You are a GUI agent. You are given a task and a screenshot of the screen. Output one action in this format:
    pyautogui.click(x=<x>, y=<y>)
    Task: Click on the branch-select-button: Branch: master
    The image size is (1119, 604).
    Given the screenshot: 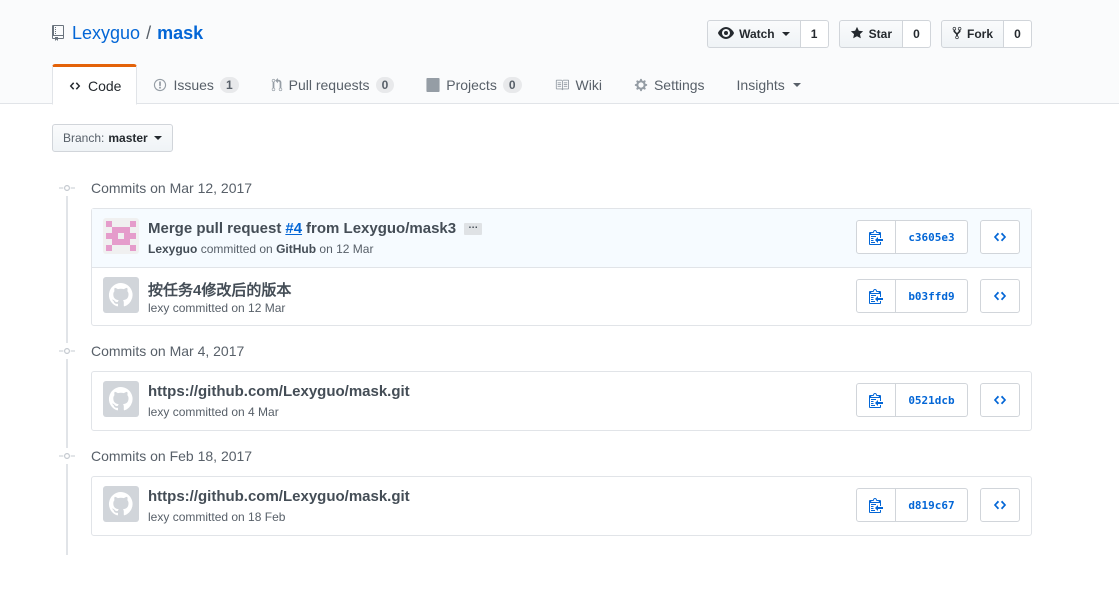 What is the action you would take?
    pyautogui.click(x=112, y=138)
    